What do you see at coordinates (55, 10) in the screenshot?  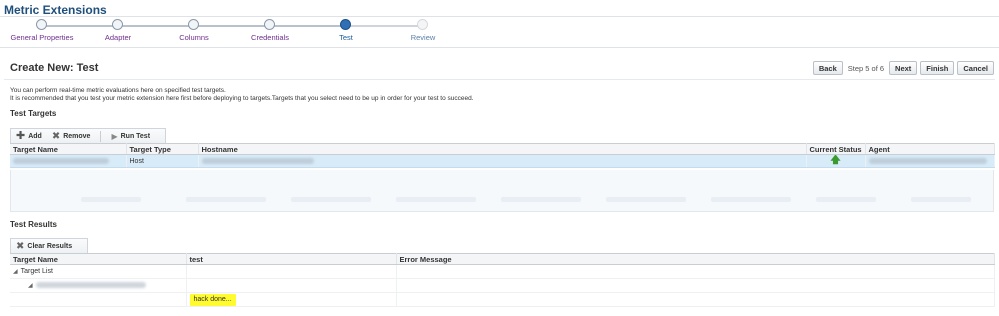 I see `page-title: Metric Extensions` at bounding box center [55, 10].